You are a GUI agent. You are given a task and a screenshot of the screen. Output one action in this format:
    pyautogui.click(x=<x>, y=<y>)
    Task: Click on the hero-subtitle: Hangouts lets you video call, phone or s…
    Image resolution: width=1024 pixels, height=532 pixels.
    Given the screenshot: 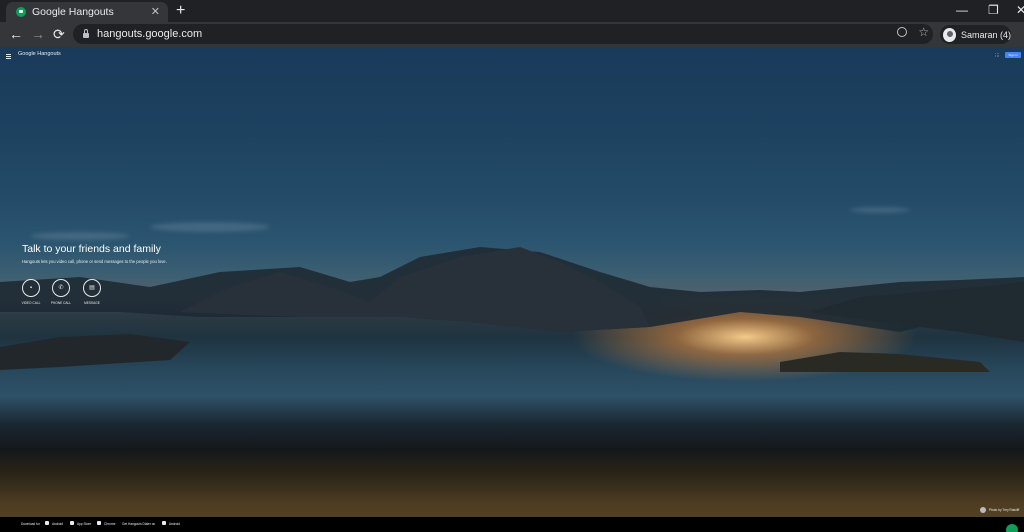 What is the action you would take?
    pyautogui.click(x=94, y=261)
    